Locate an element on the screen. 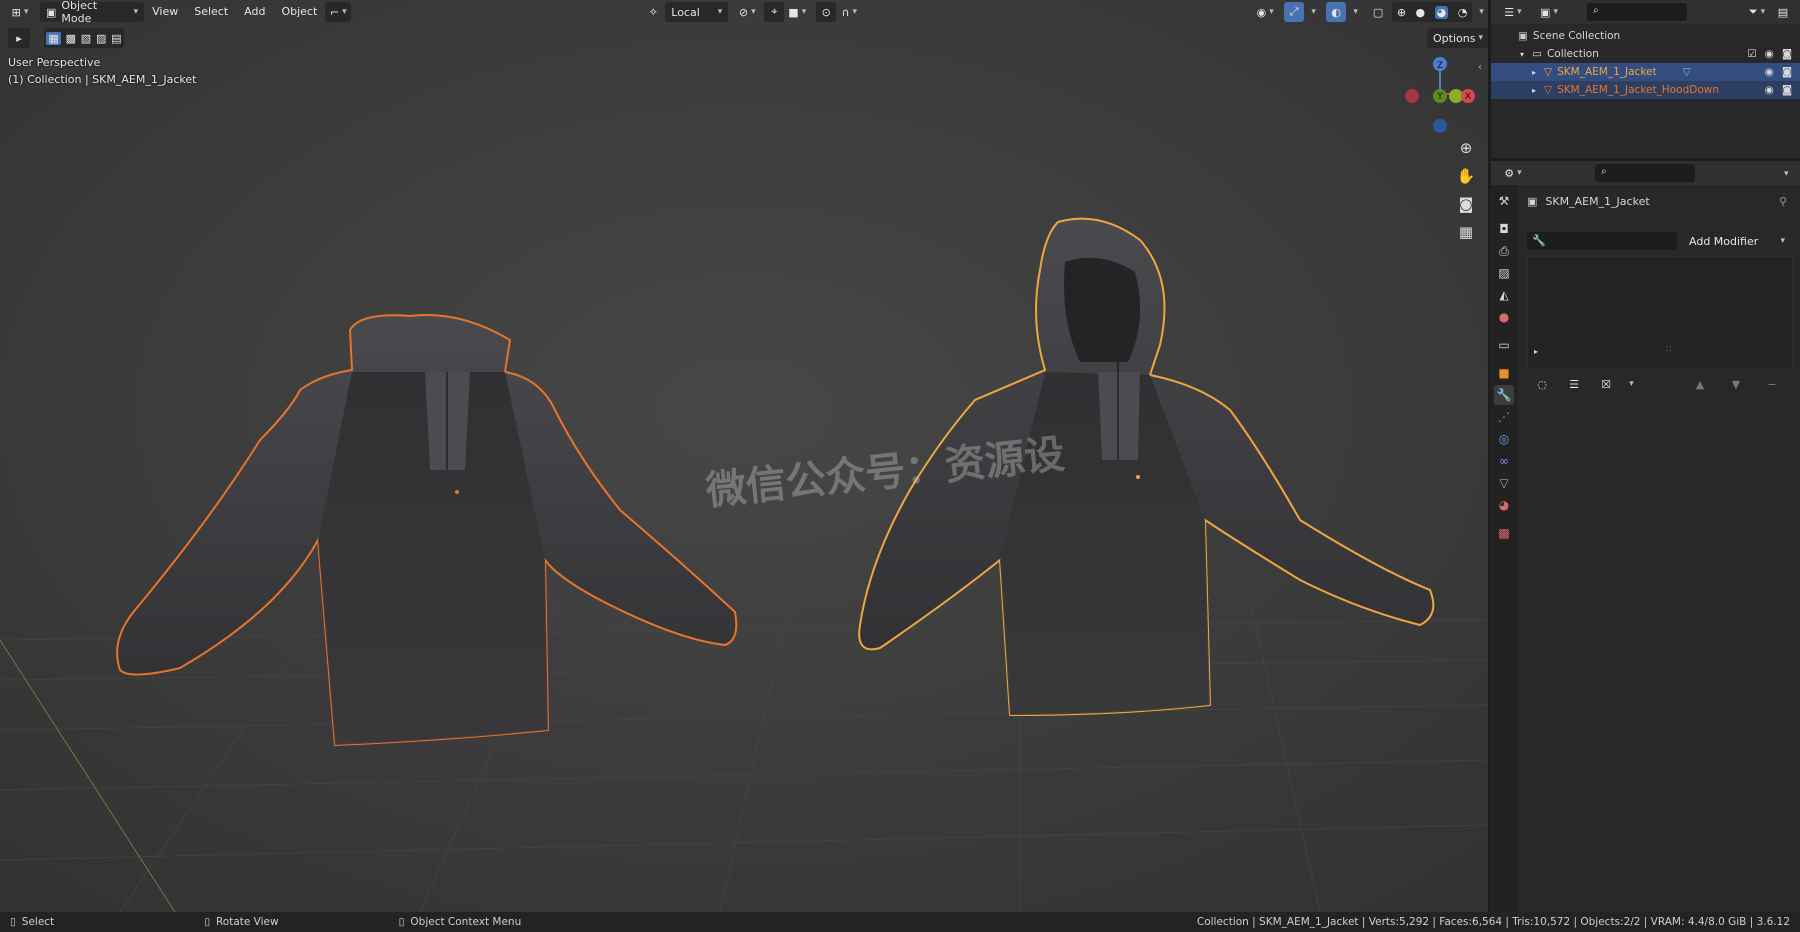  modifier-list-area: ▸ ∷ is located at coordinates (1660, 313).